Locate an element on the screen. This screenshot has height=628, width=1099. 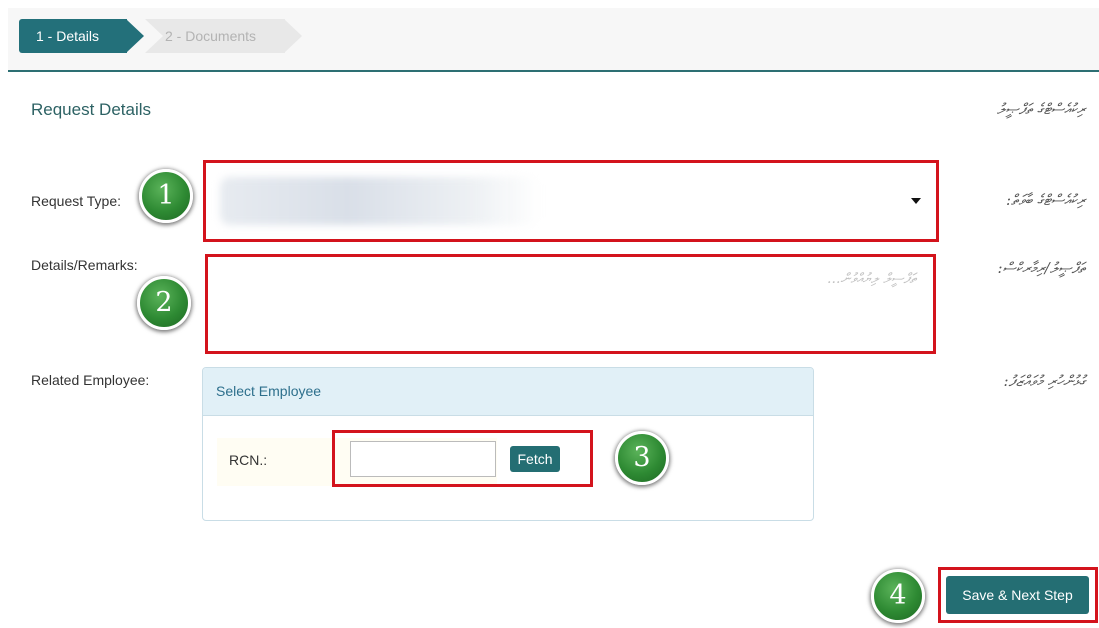
step-badge-1: 1 is located at coordinates (166, 196).